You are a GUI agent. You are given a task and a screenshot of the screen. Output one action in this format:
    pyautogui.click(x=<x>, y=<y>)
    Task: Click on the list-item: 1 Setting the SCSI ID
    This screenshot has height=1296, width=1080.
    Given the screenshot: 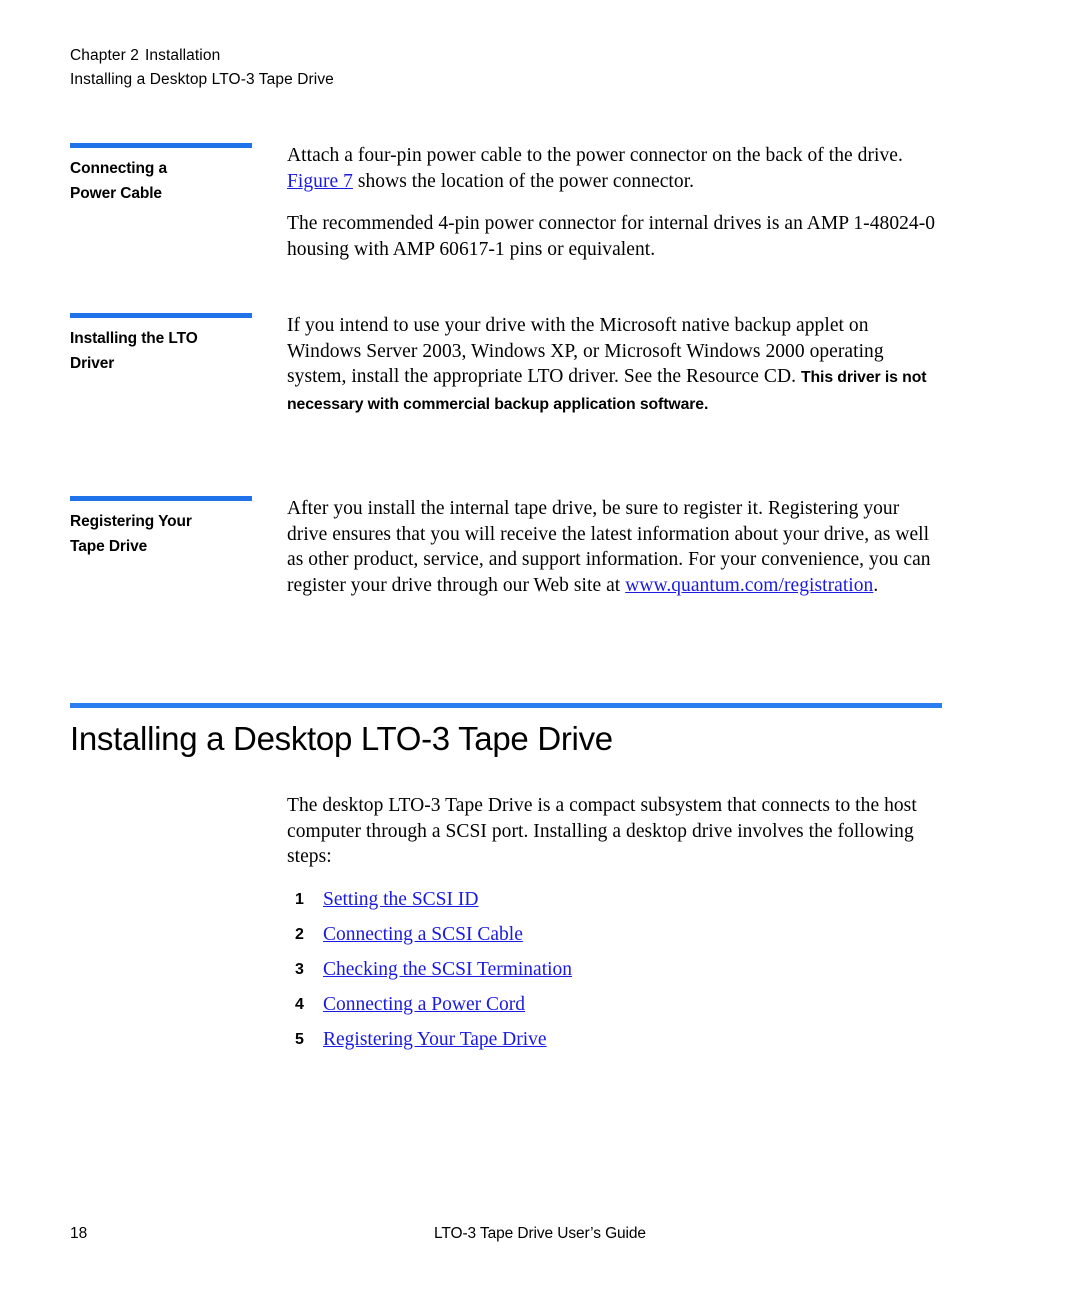 What is the action you would take?
    pyautogui.click(x=612, y=899)
    